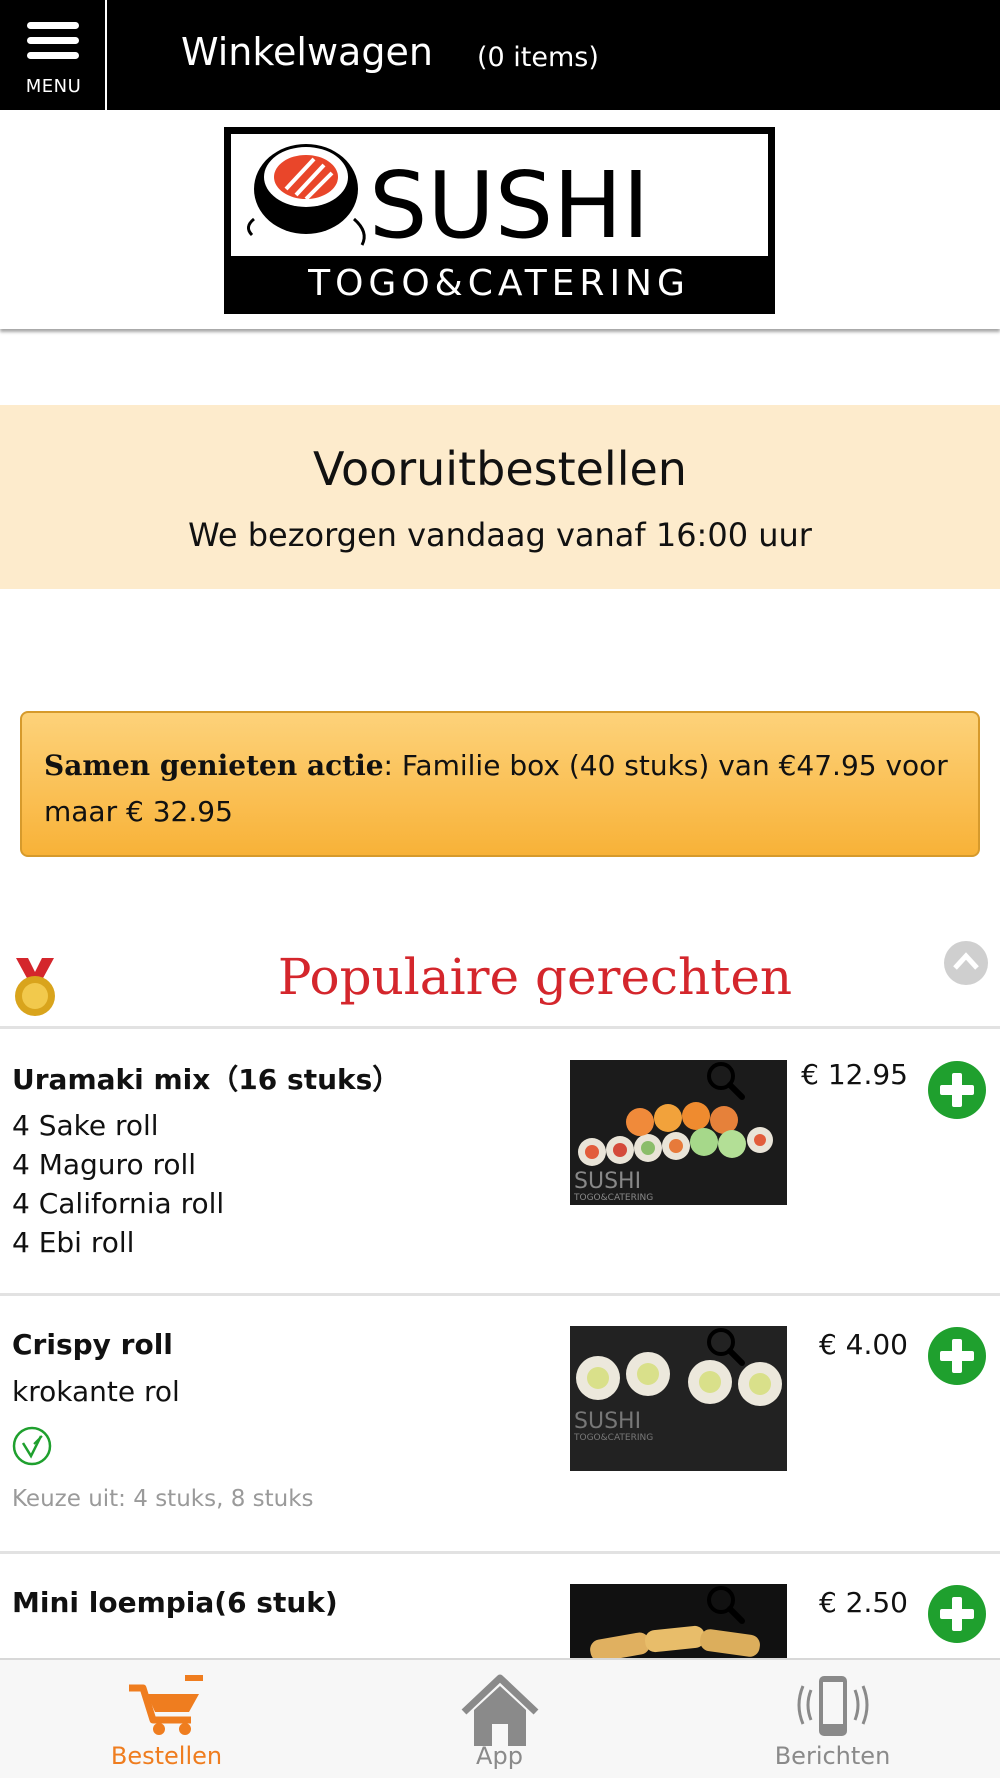 This screenshot has width=1000, height=1778. I want to click on product-choice: Keuze uit: 4 stuks, 8 stuks, so click(163, 1499).